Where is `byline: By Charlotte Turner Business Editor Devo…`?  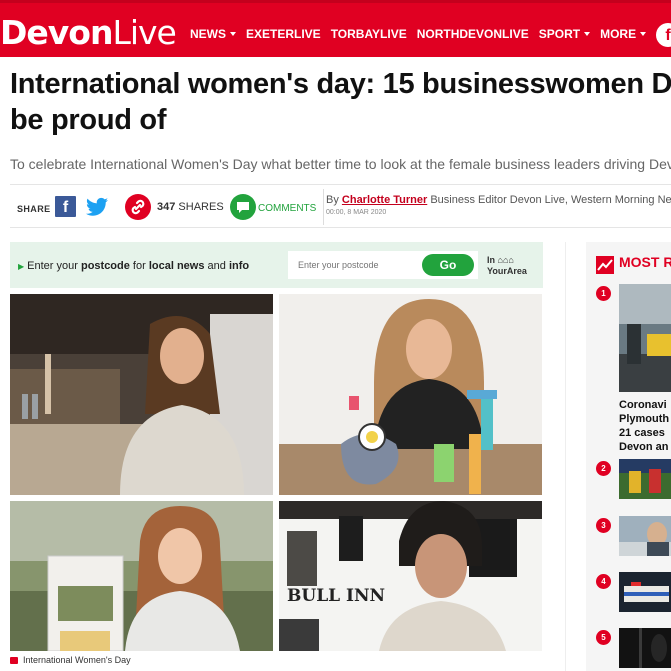 byline: By Charlotte Turner Business Editor Devo… is located at coordinates (498, 200).